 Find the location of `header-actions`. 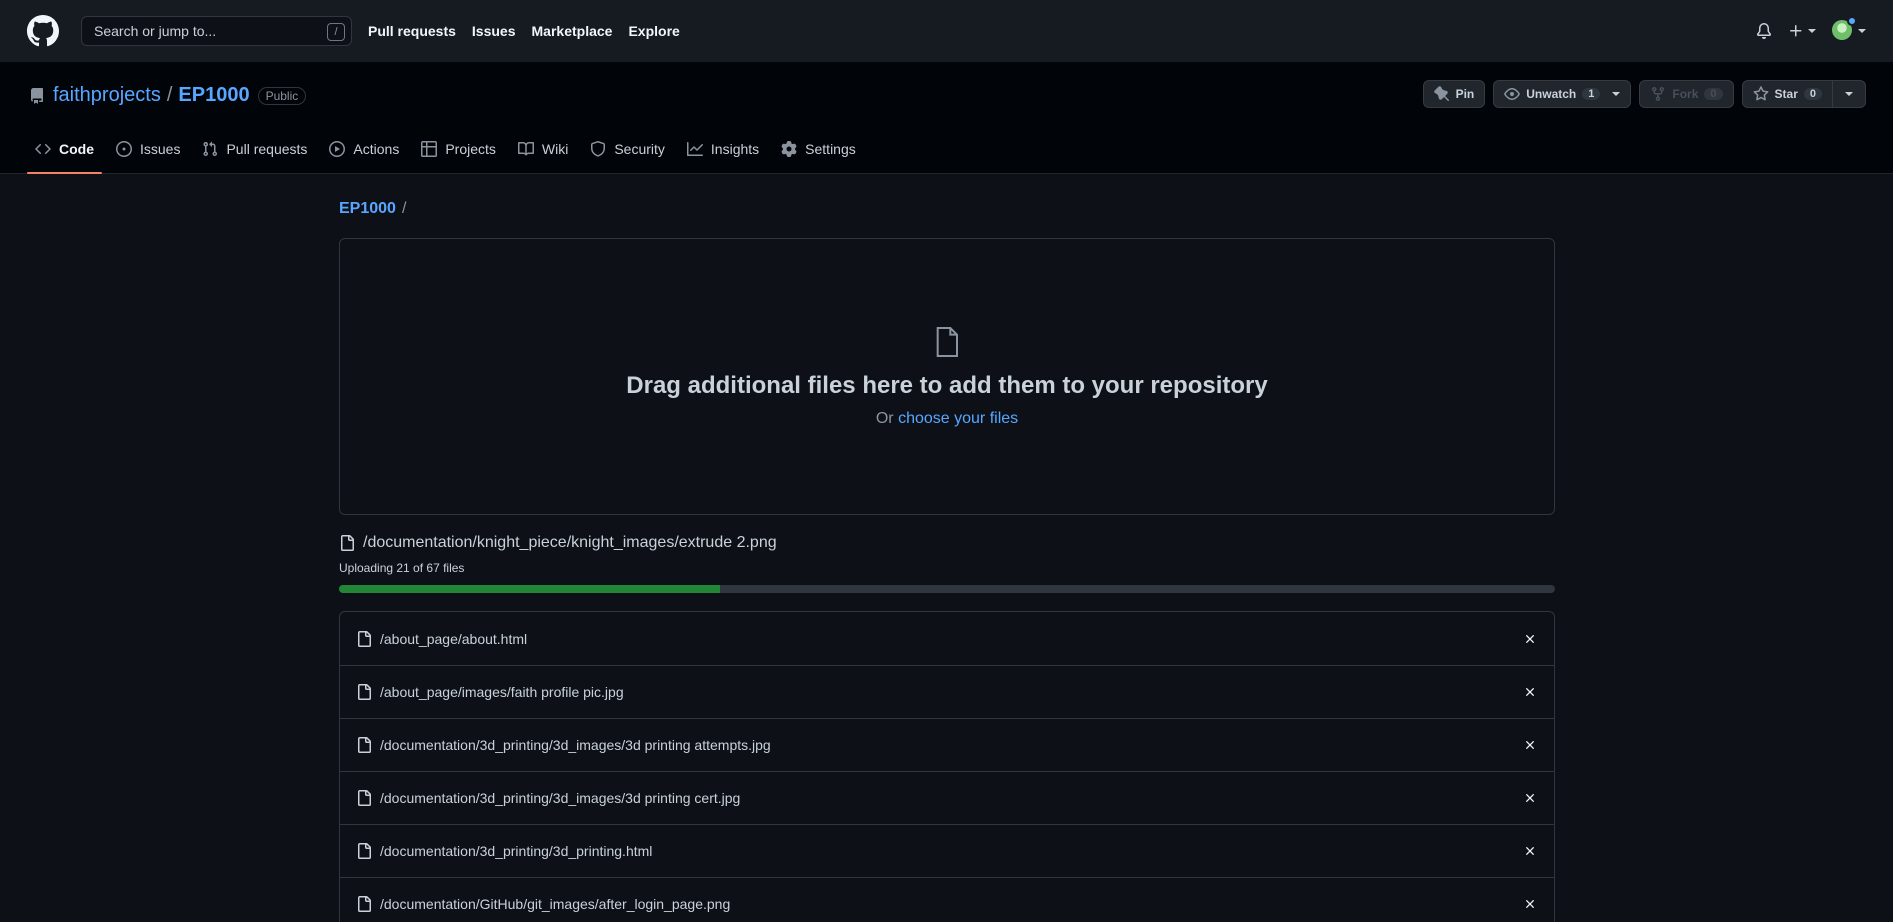

header-actions is located at coordinates (1811, 29).